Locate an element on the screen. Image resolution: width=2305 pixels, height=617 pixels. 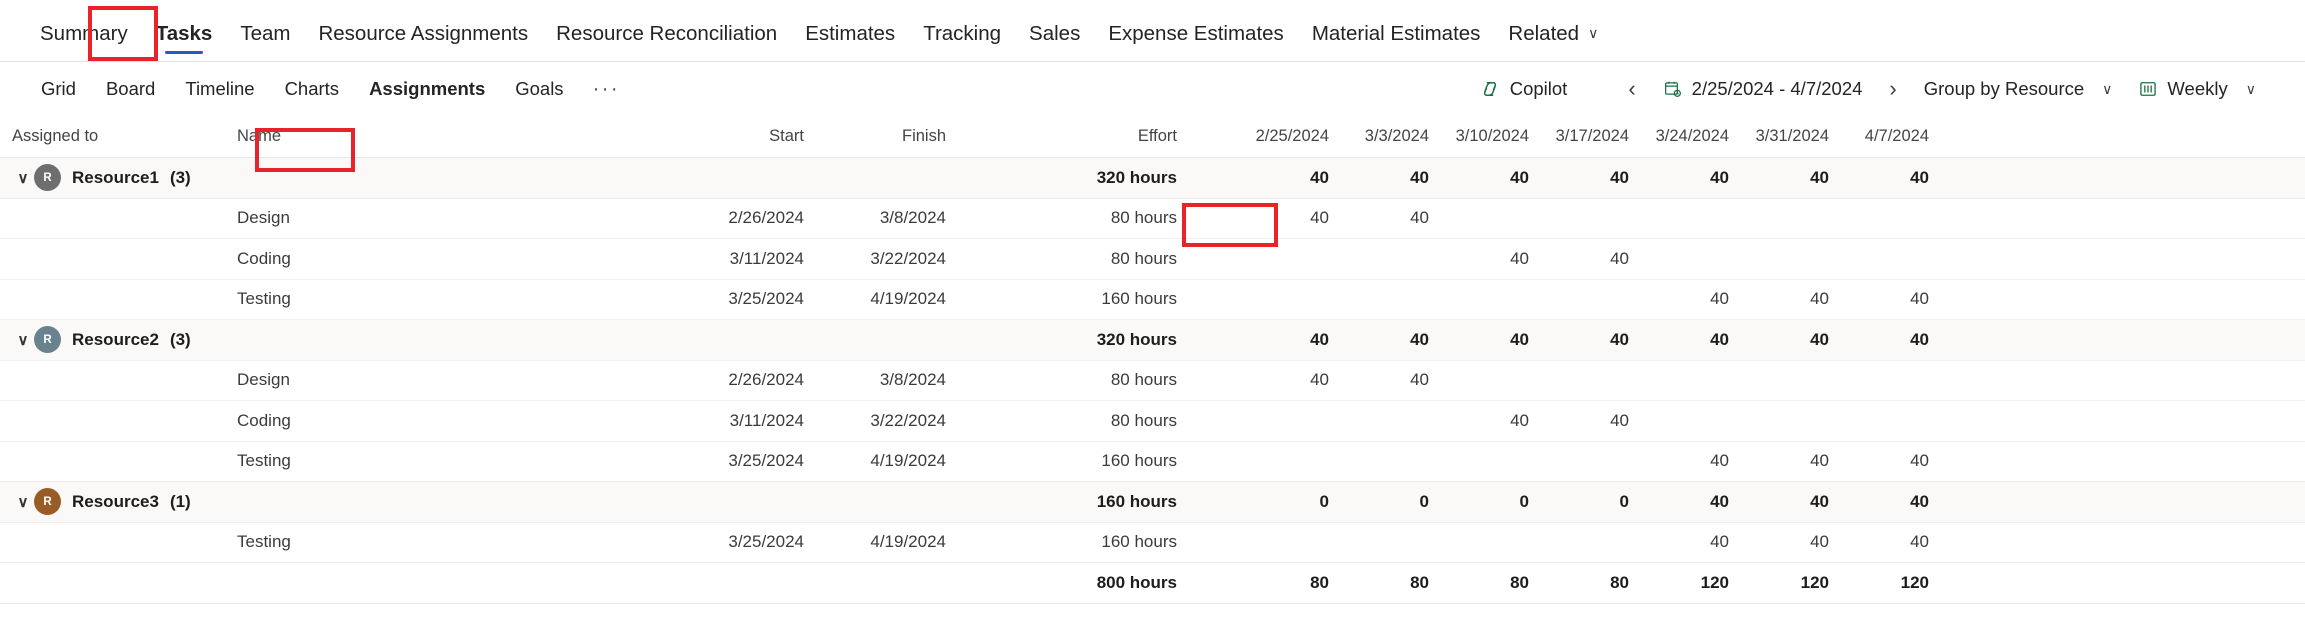
group-row: ∨ R Resource1 (3) 320 hours 40 40 40 40 40 40 40 is located at coordinates (1152, 178).